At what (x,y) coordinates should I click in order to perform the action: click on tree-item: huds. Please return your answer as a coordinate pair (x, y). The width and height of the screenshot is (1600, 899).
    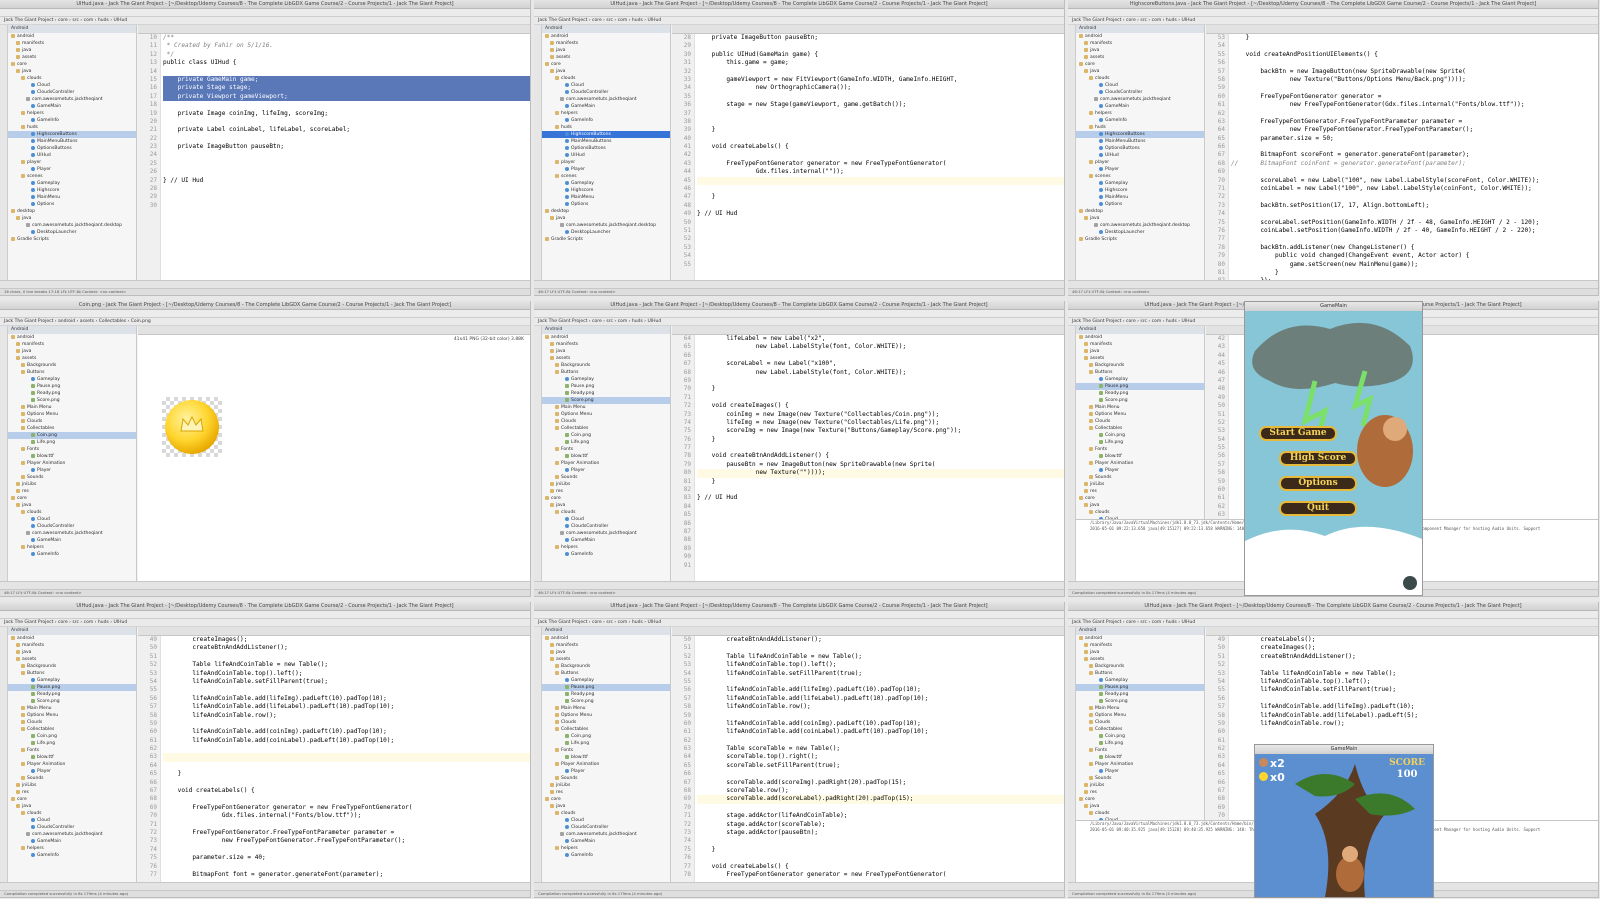
    Looking at the image, I should click on (606, 127).